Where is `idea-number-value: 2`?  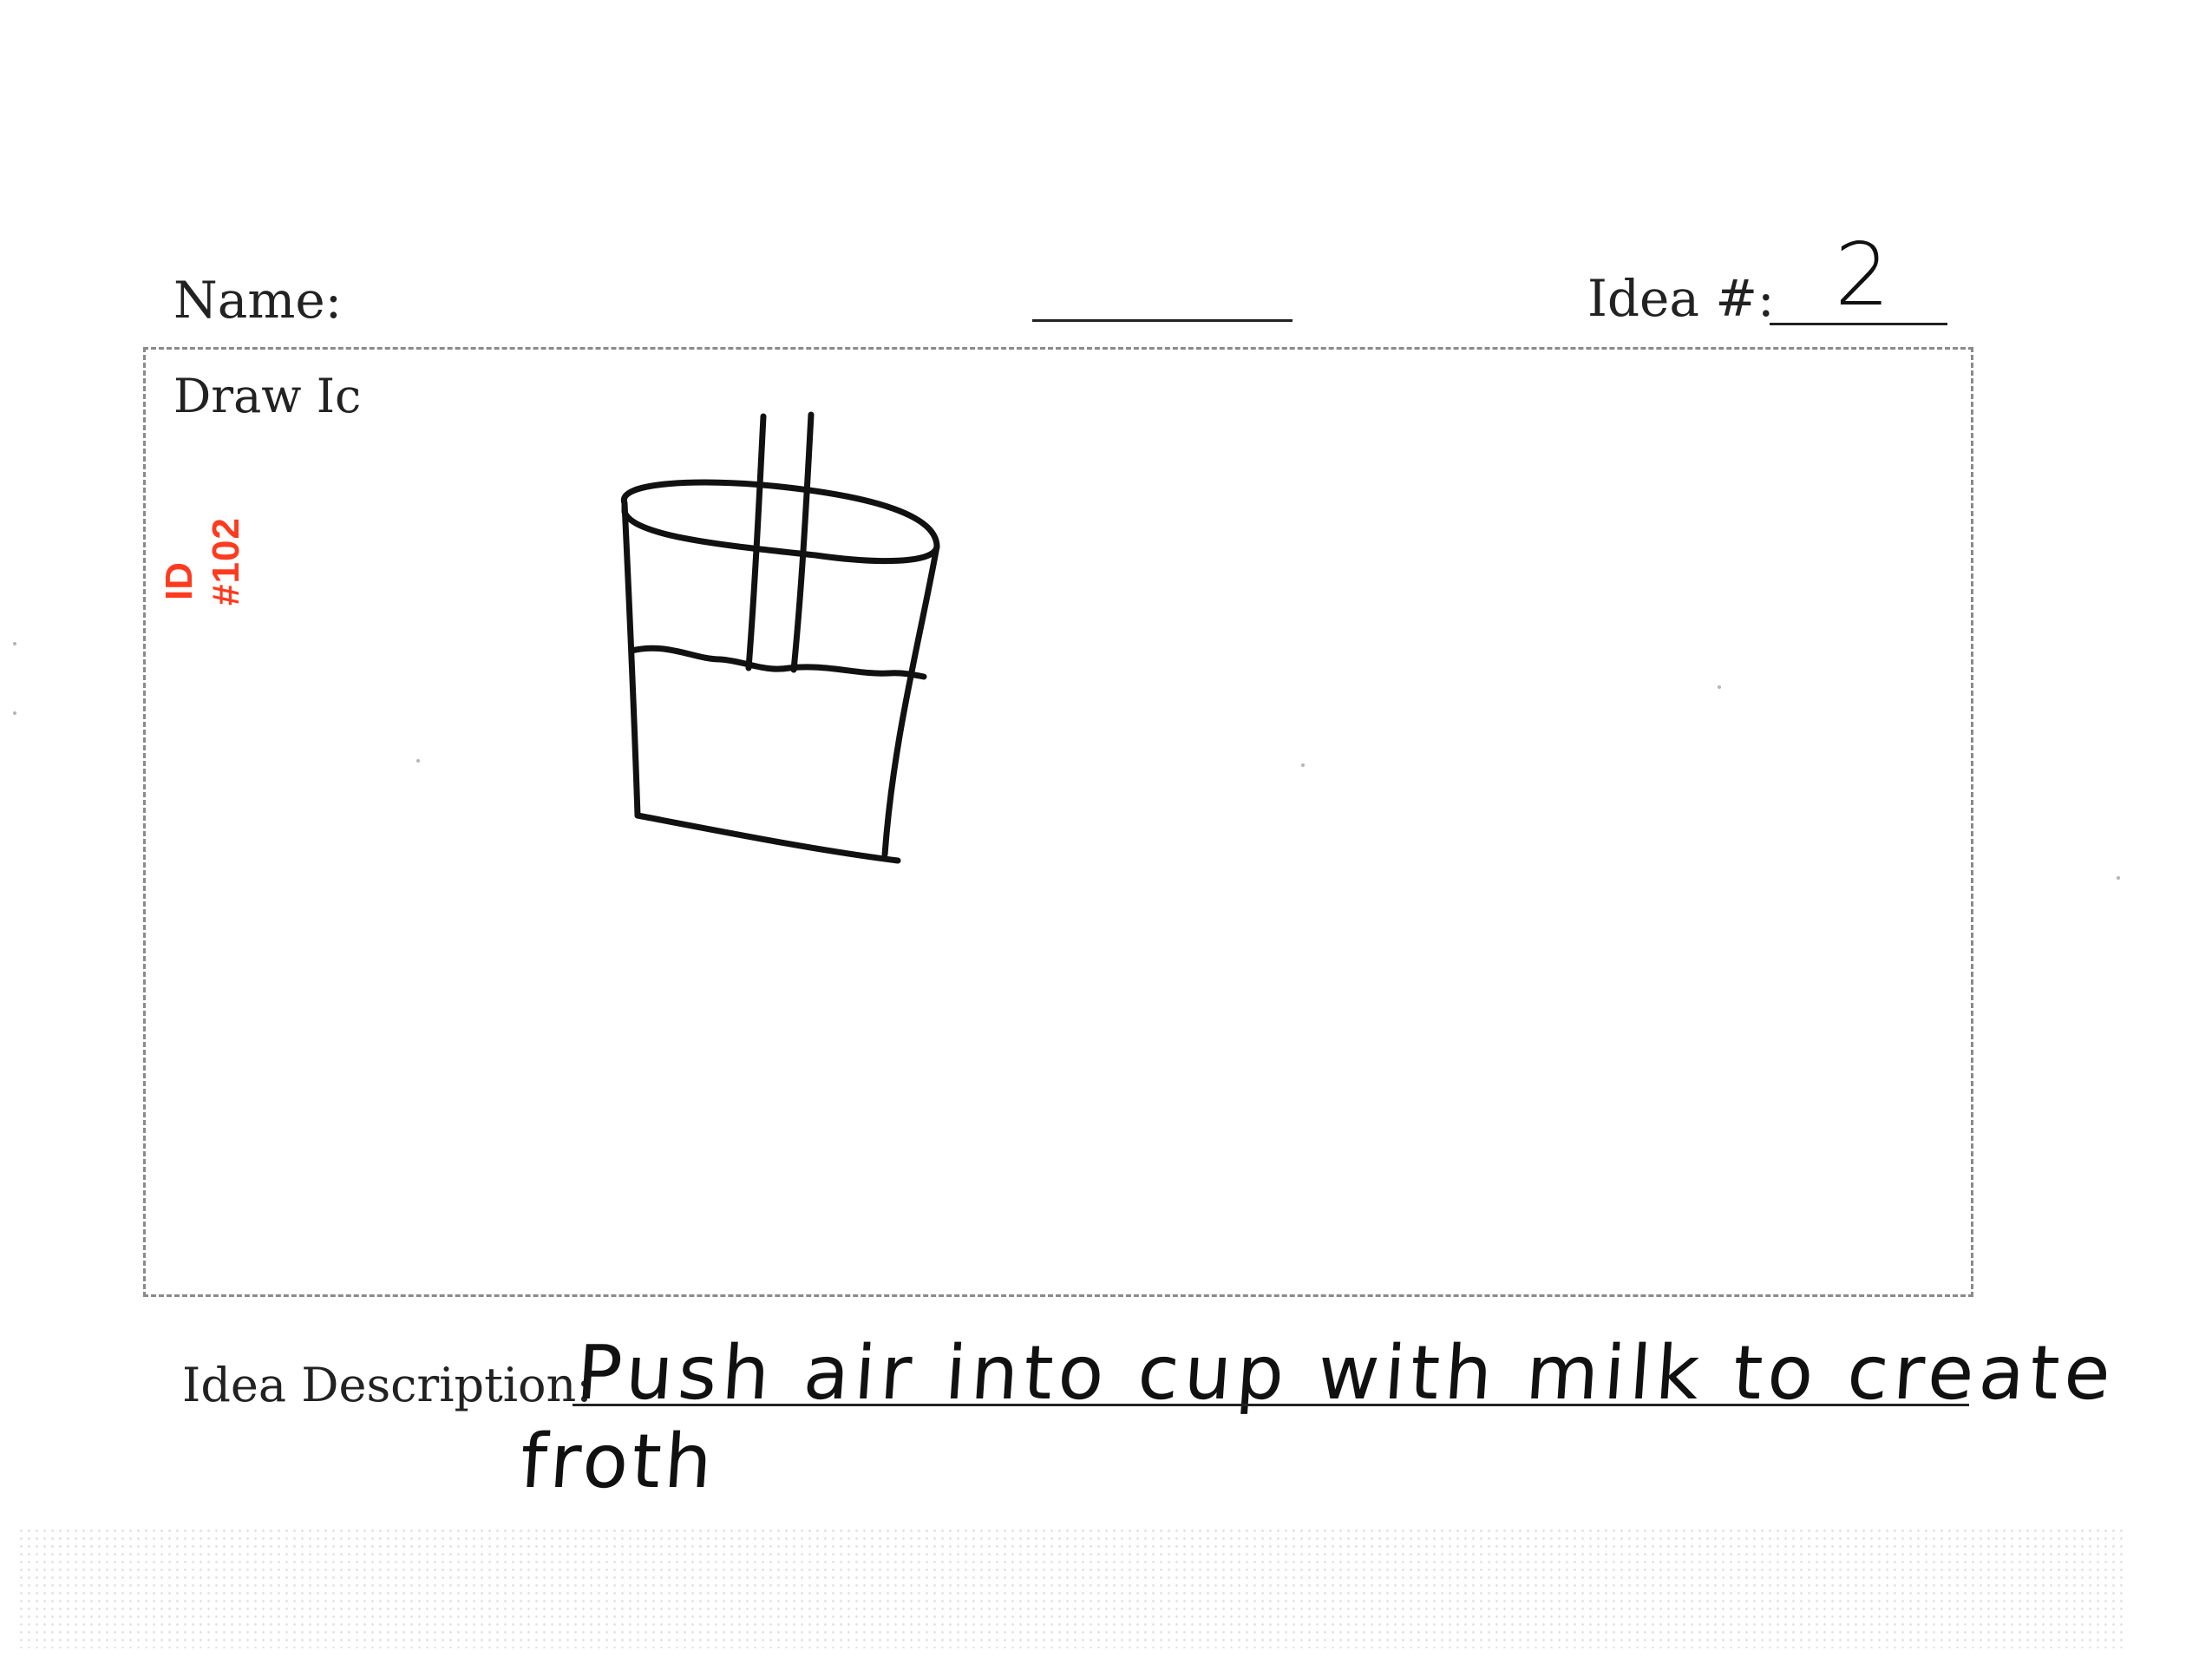
idea-number-value: 2 is located at coordinates (1863, 274).